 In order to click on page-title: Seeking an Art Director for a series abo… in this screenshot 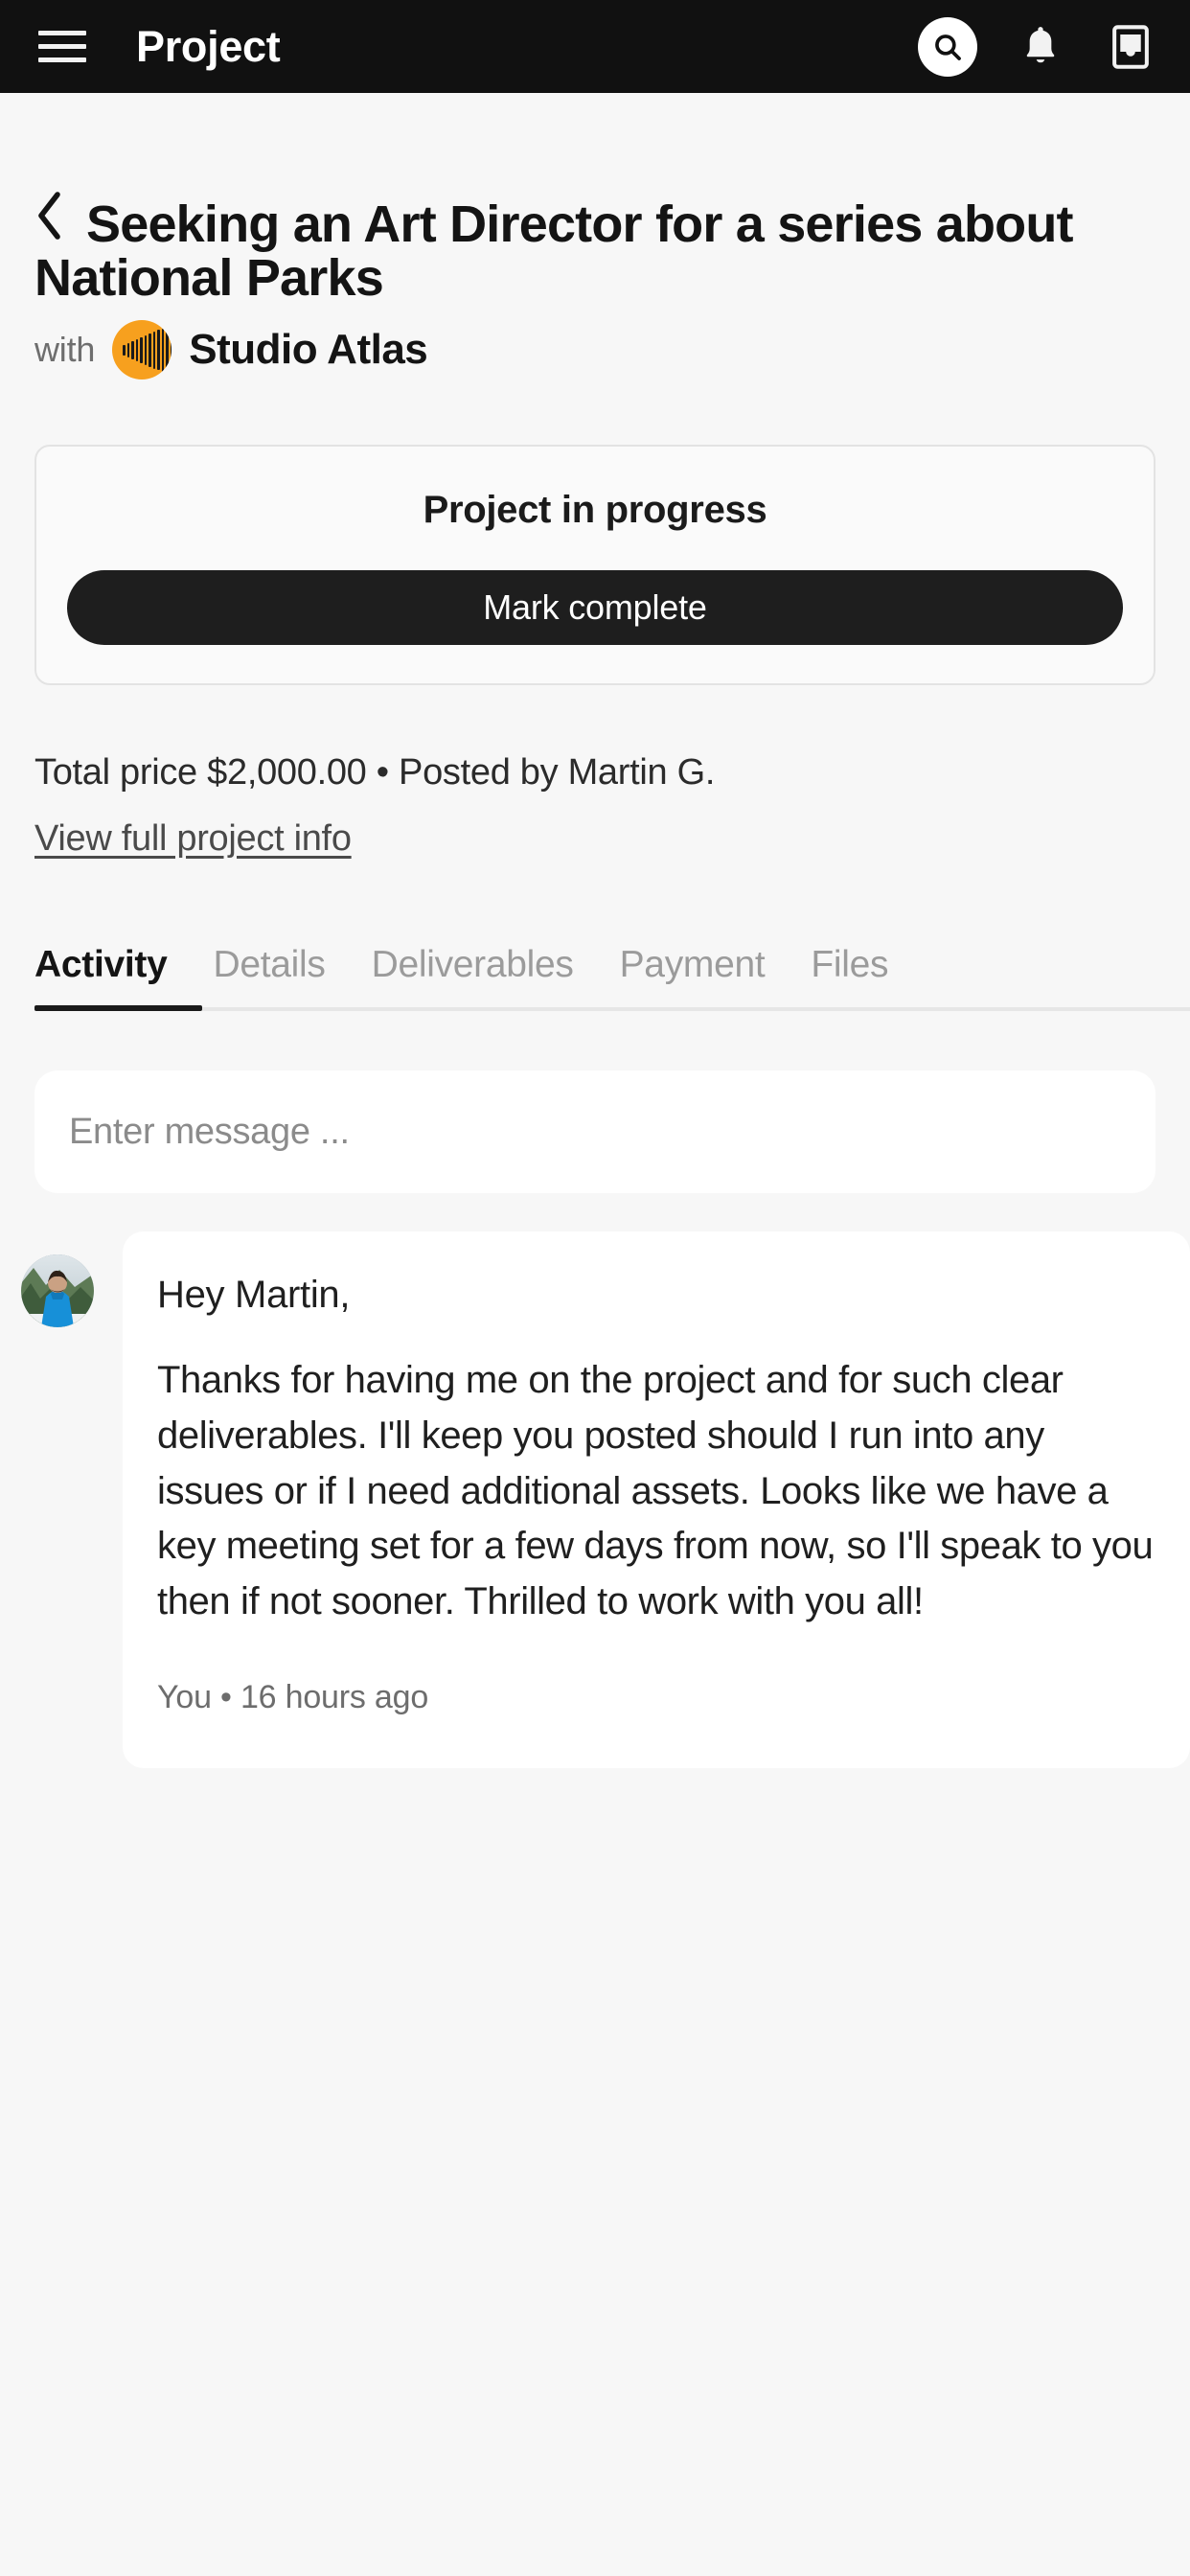, I will do `click(595, 248)`.